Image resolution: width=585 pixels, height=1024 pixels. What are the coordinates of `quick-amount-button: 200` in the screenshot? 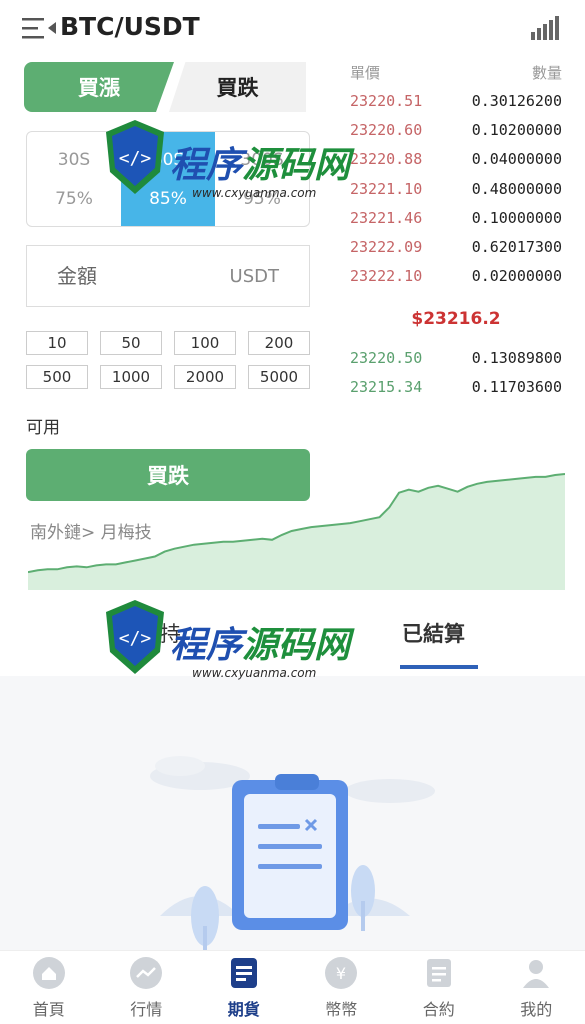 It's located at (279, 343).